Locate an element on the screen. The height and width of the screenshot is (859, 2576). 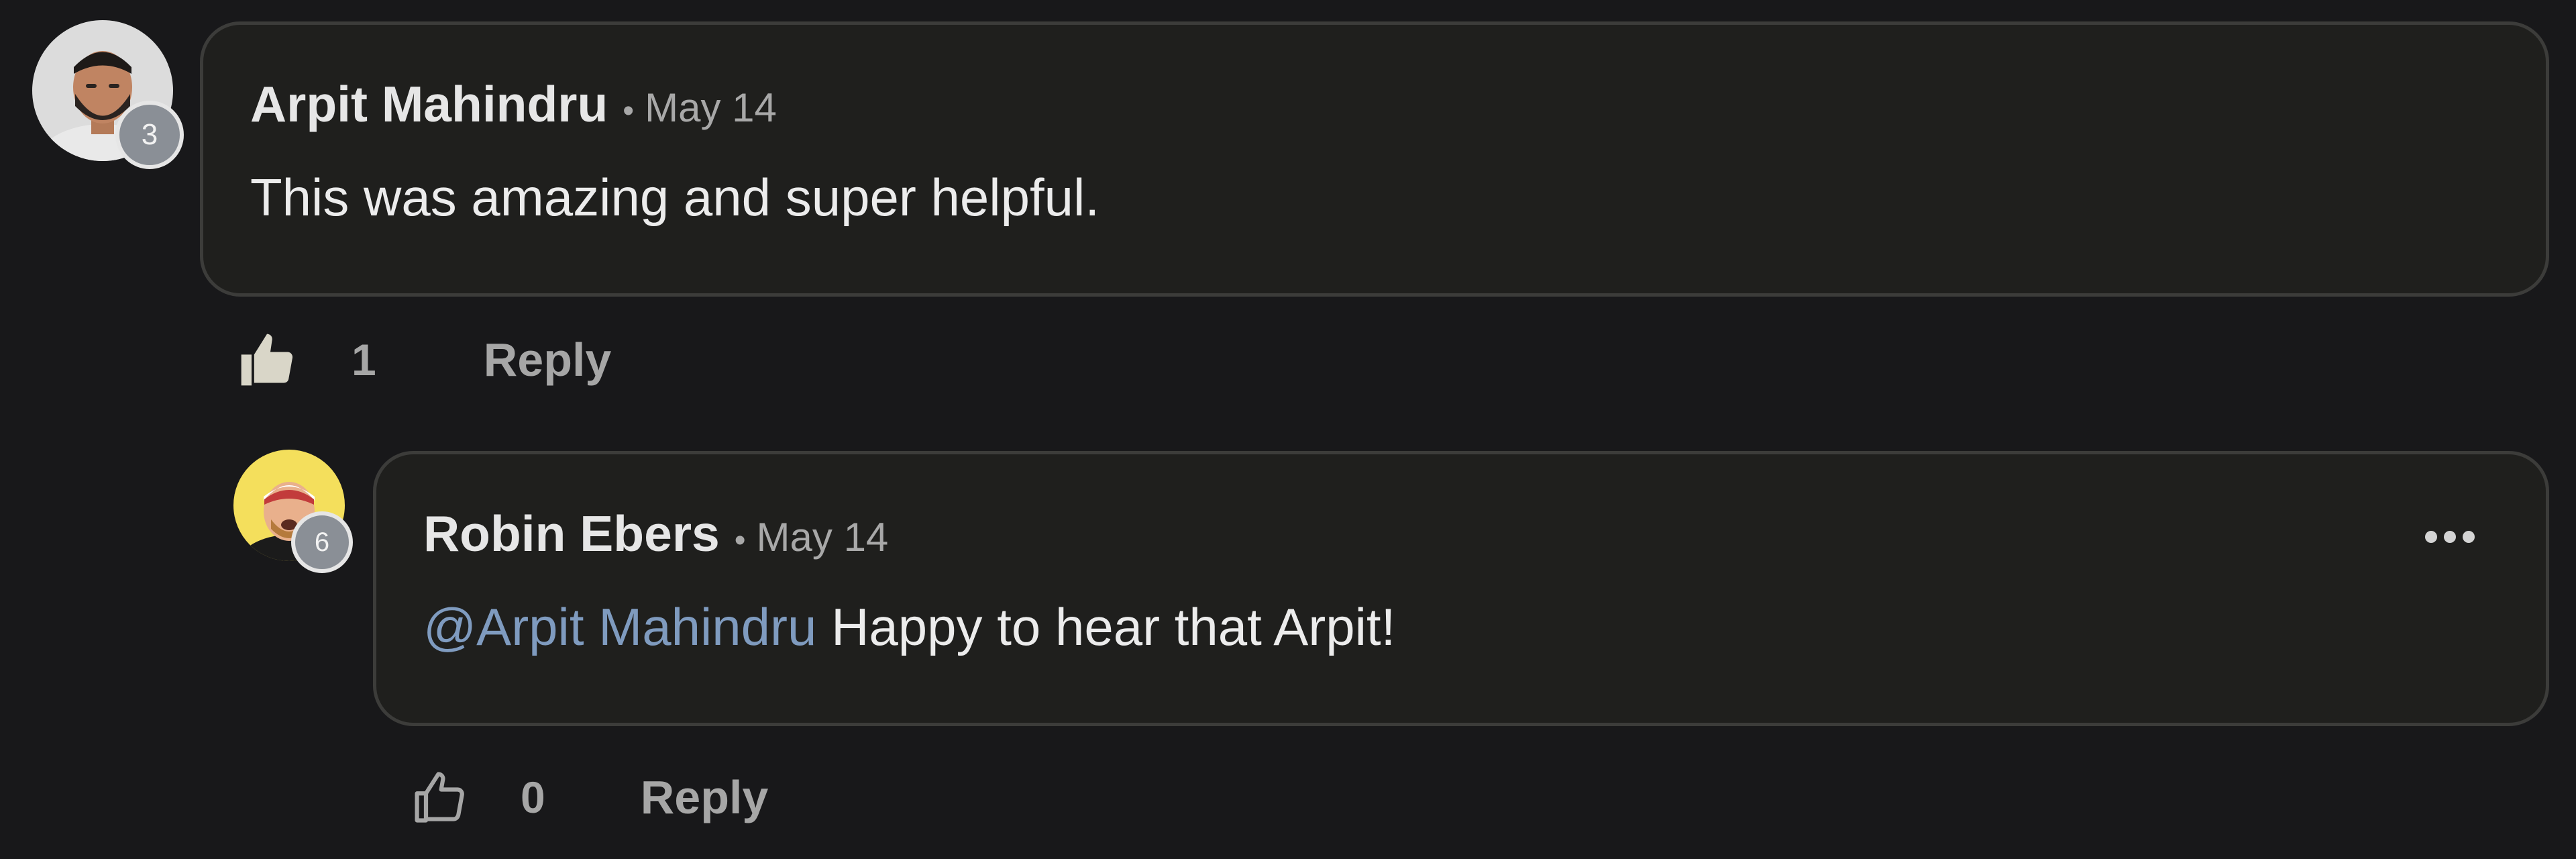
like-count: 1 is located at coordinates (364, 360).